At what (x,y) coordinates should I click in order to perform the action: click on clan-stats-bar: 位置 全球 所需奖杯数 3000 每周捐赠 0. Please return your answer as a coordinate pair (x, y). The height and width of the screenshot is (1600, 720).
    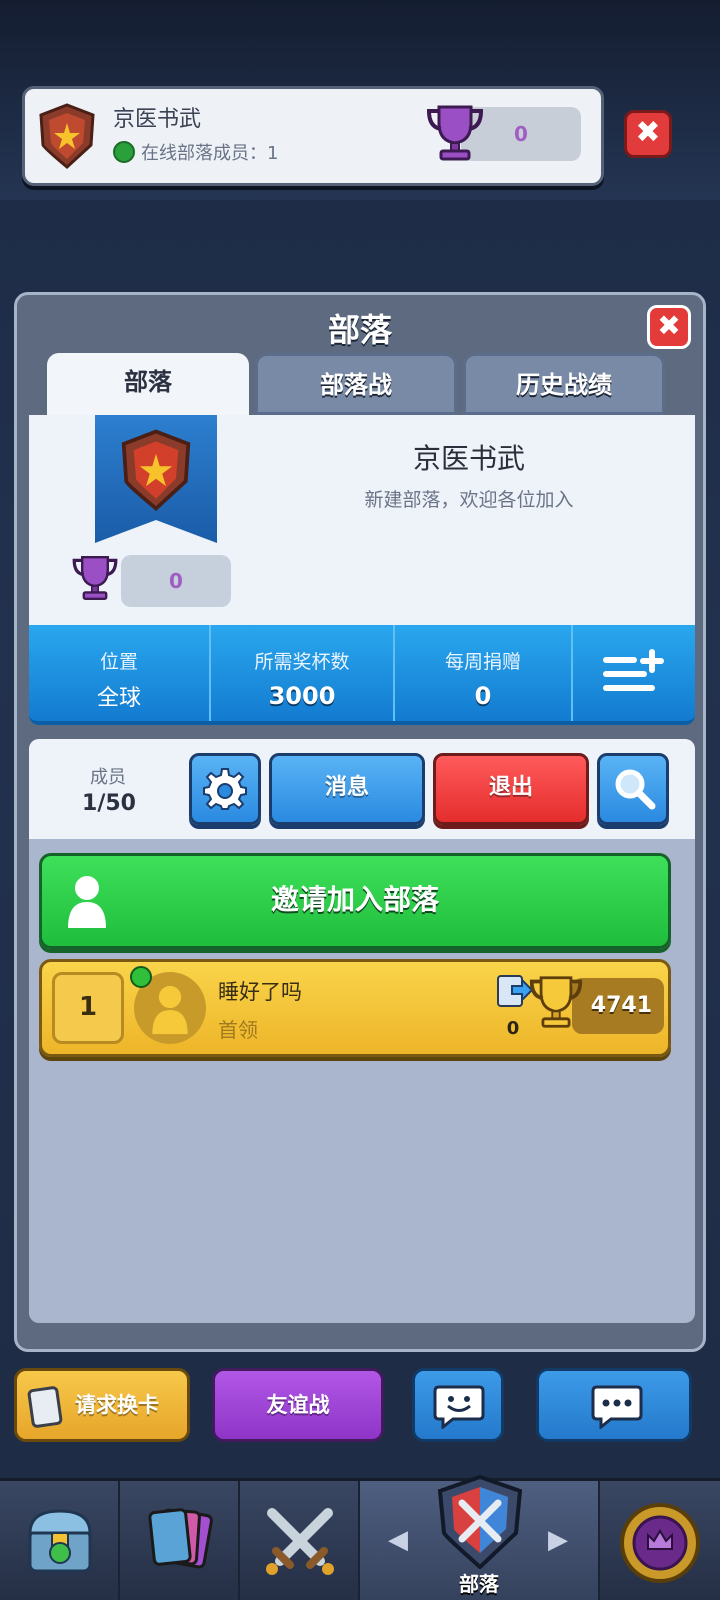
    Looking at the image, I should click on (362, 675).